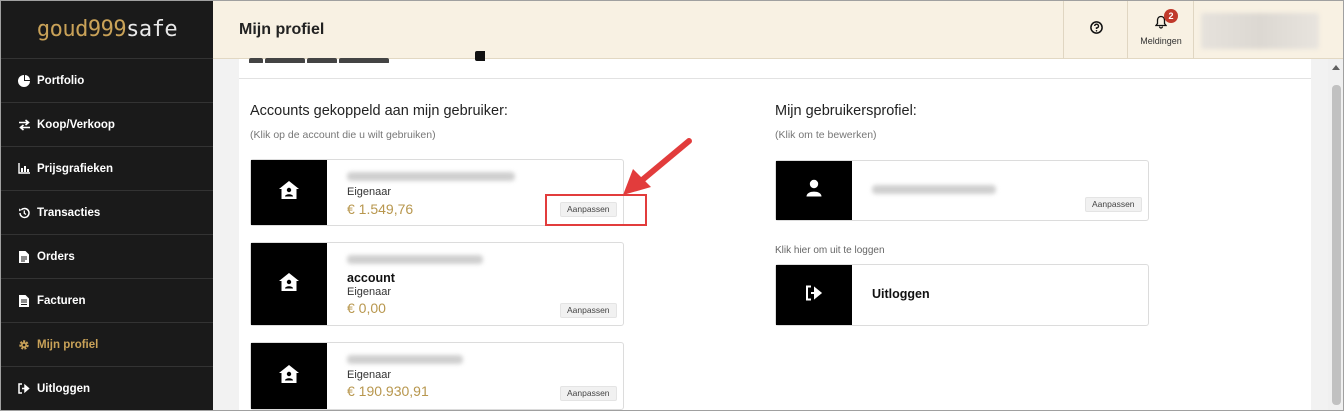 The height and width of the screenshot is (411, 1344). What do you see at coordinates (107, 345) in the screenshot?
I see `sidebar-item-mijn-profiel: Mijn profiel` at bounding box center [107, 345].